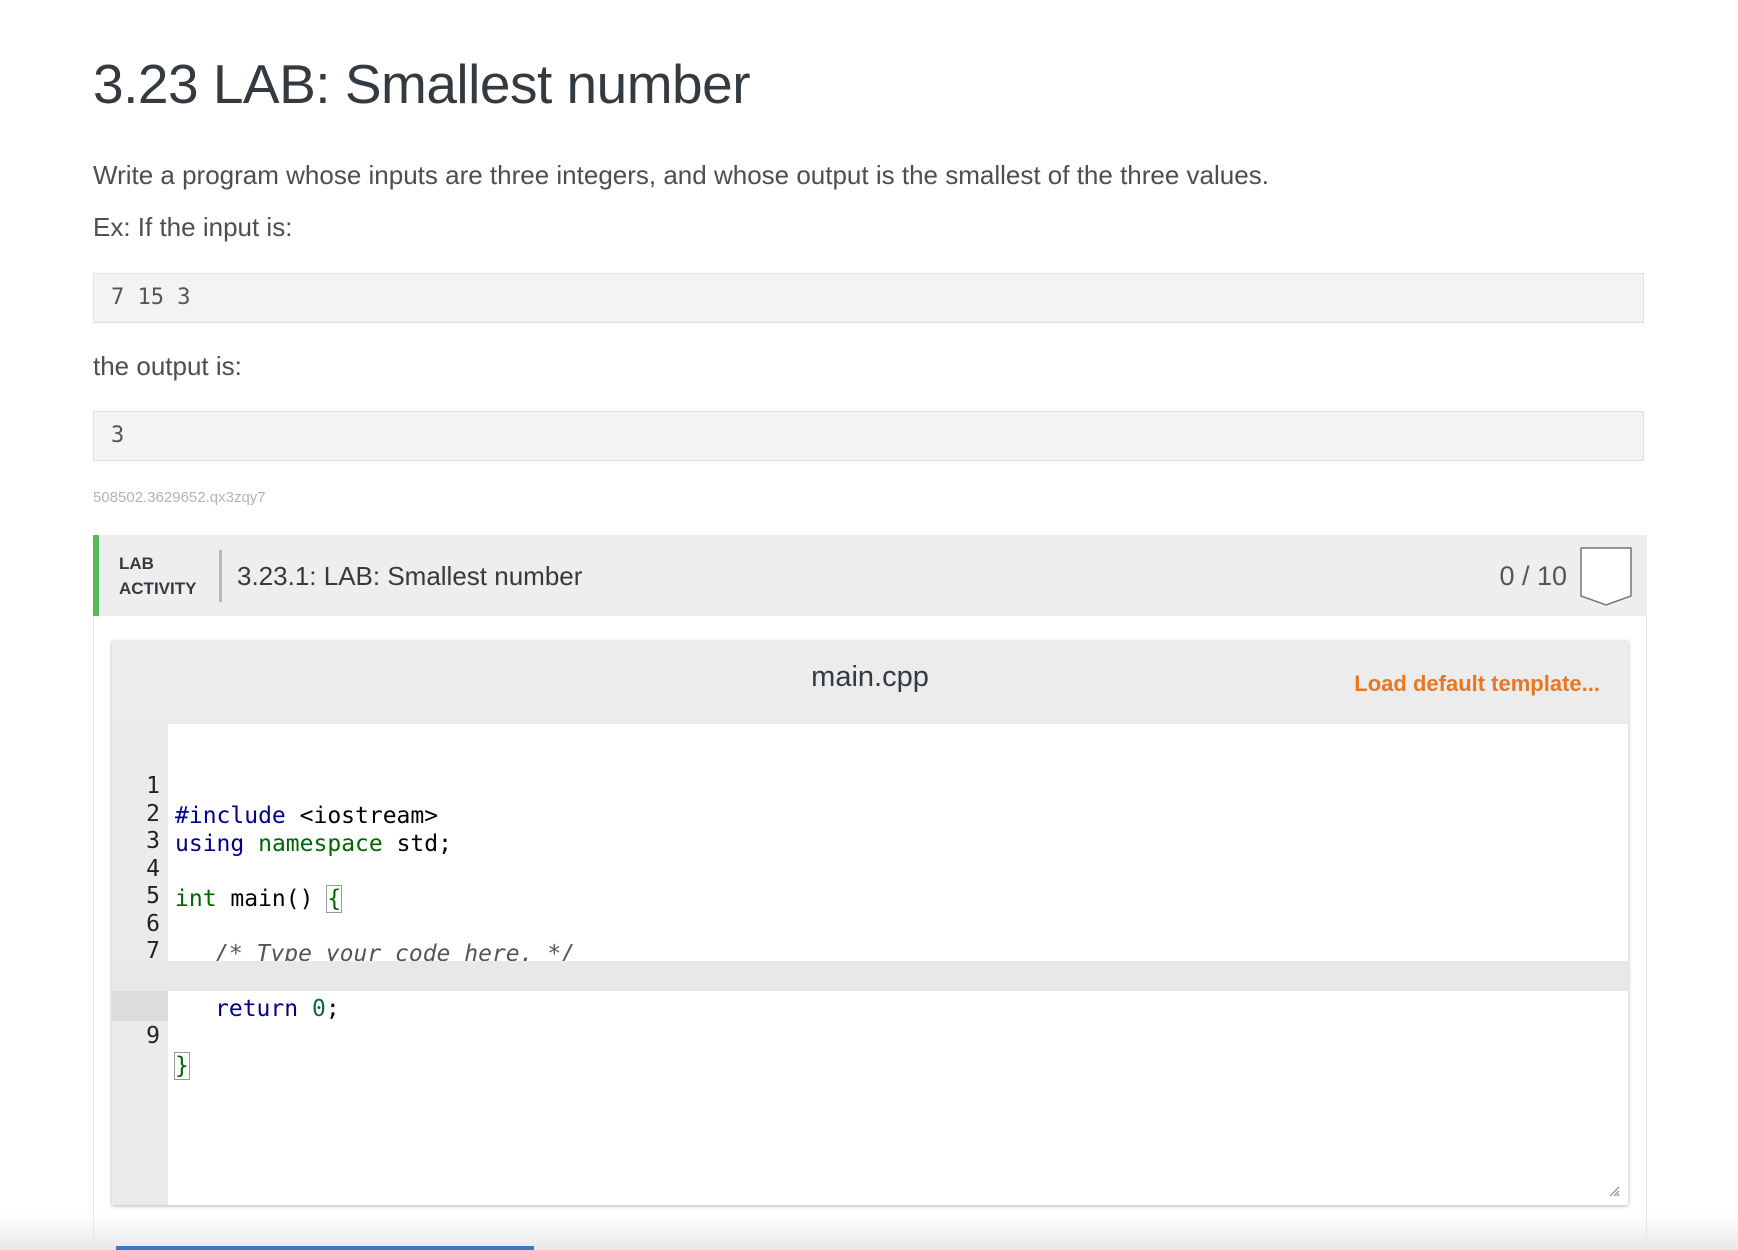  I want to click on matching-bracket: }, so click(182, 1066).